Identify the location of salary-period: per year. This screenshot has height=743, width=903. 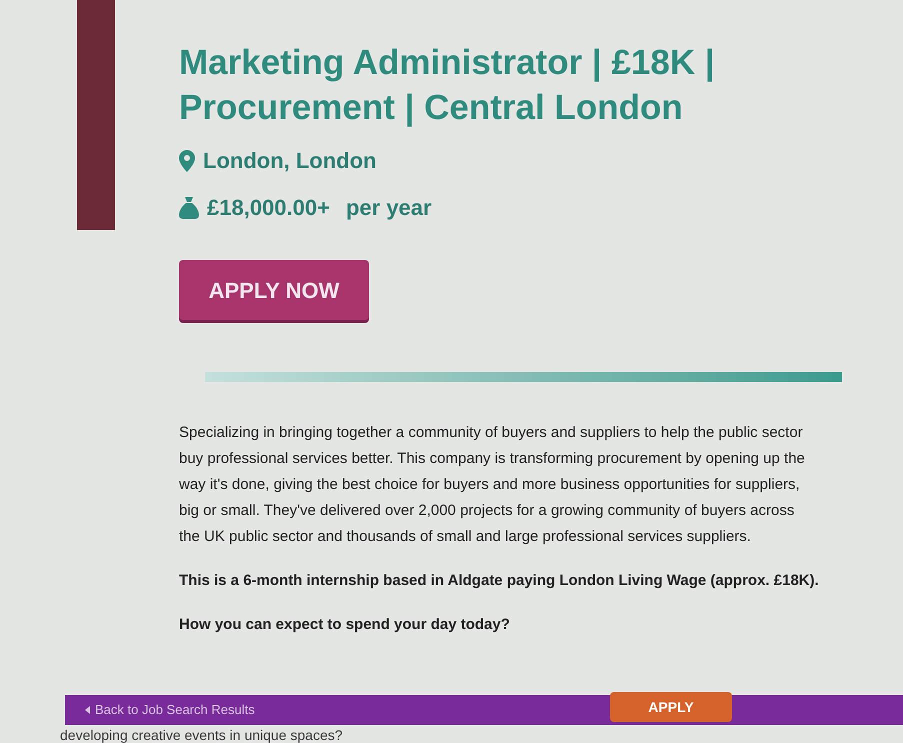
(389, 208).